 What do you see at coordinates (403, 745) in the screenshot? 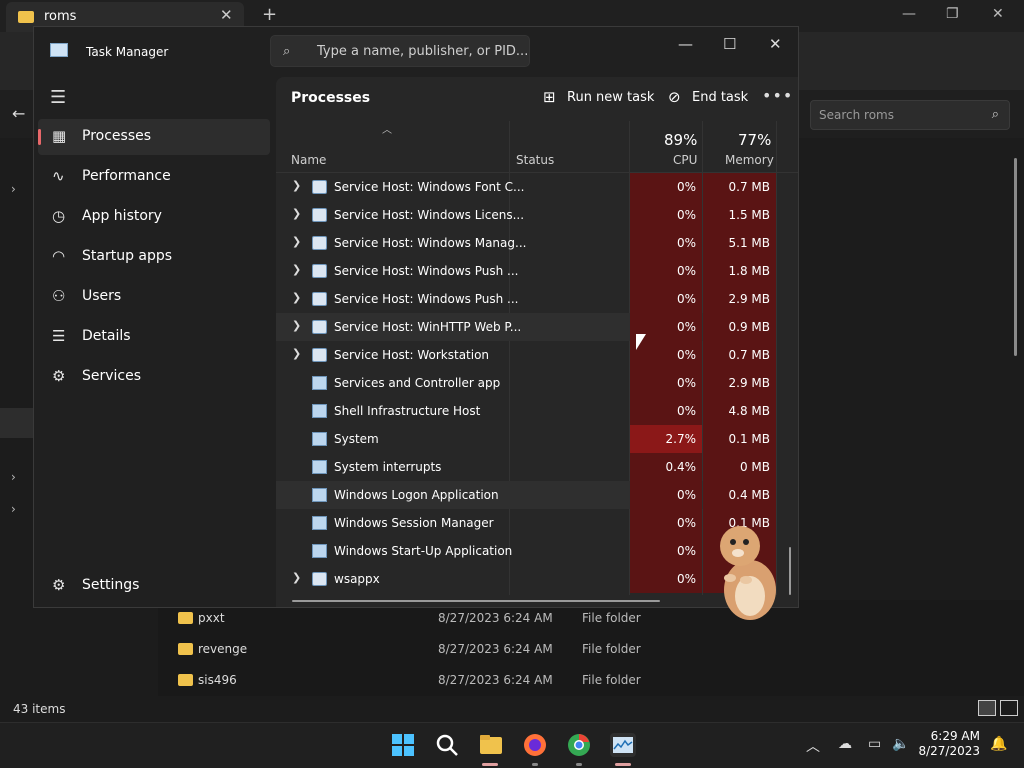
I see `windows-start-icon` at bounding box center [403, 745].